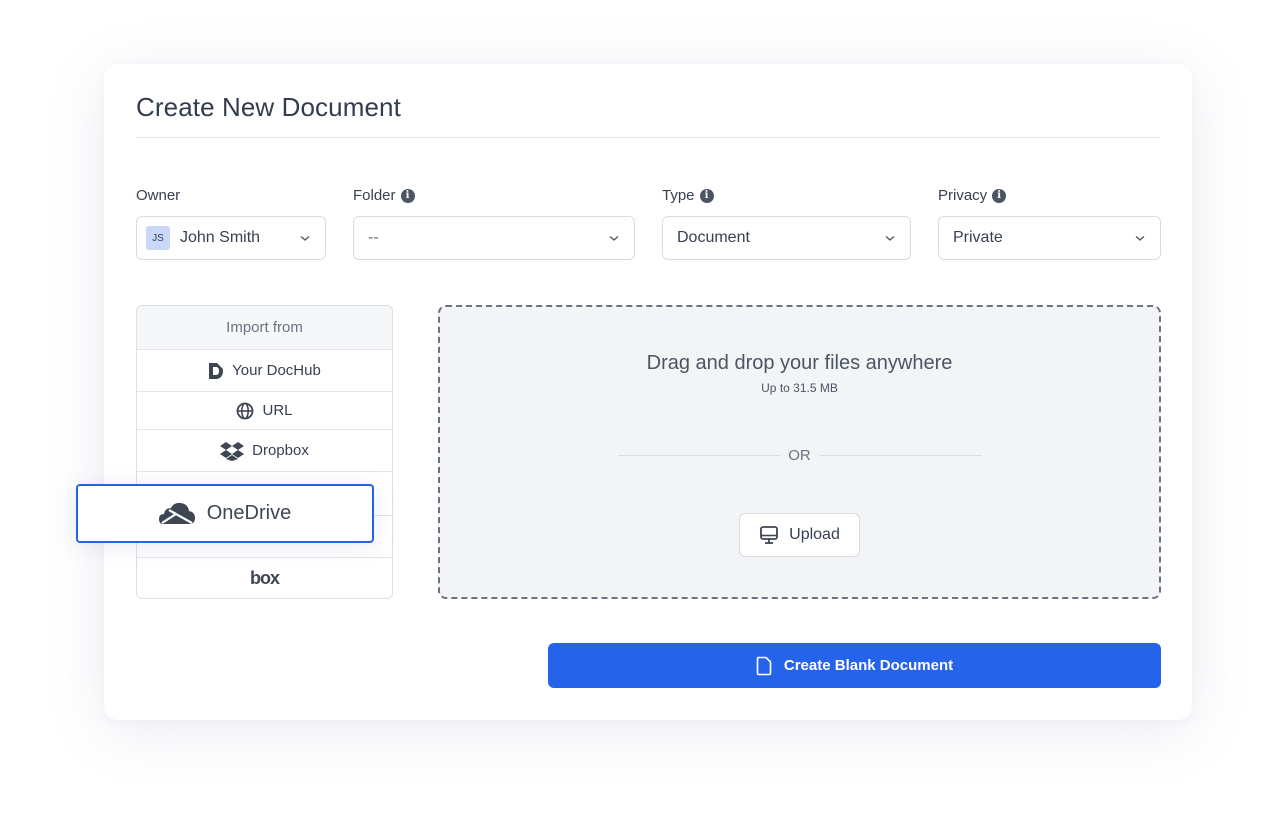  I want to click on dropbox-icon, so click(232, 451).